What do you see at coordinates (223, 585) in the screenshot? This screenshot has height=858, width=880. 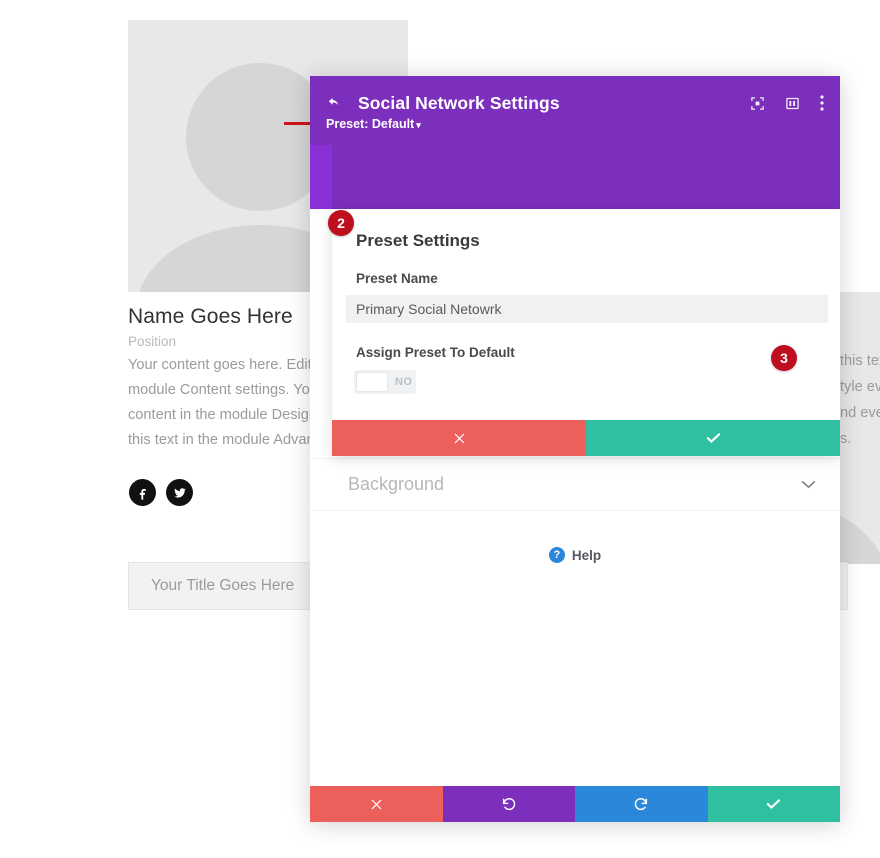 I see `title-box-text: Your Title Goes Here` at bounding box center [223, 585].